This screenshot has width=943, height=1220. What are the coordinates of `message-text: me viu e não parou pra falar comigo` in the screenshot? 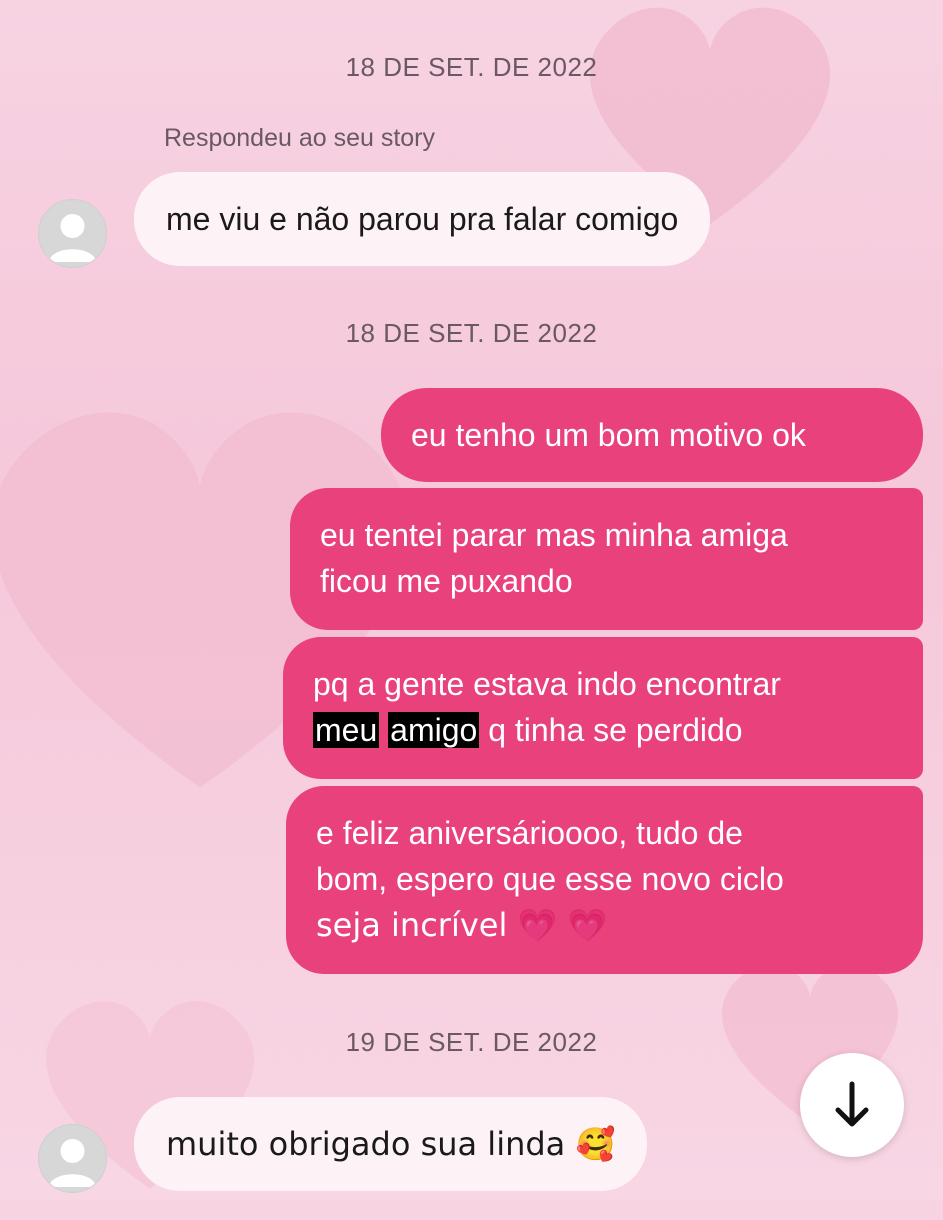 It's located at (422, 218).